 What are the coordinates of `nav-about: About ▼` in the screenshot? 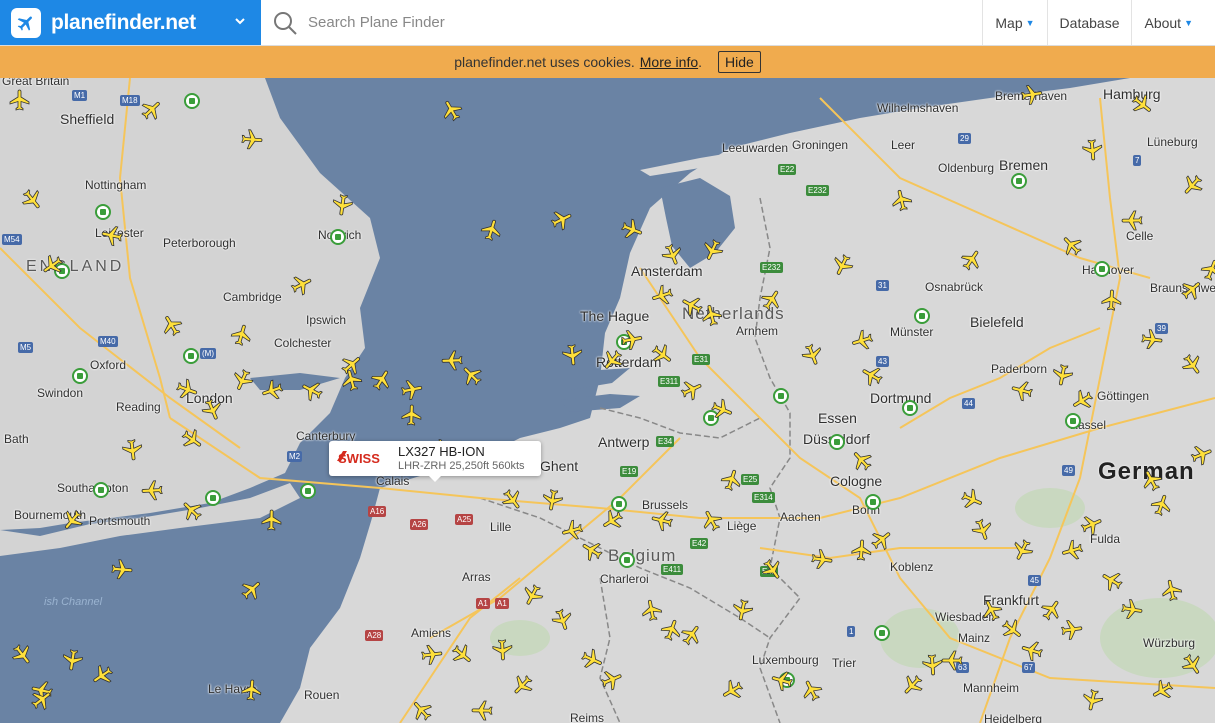 It's located at (1173, 22).